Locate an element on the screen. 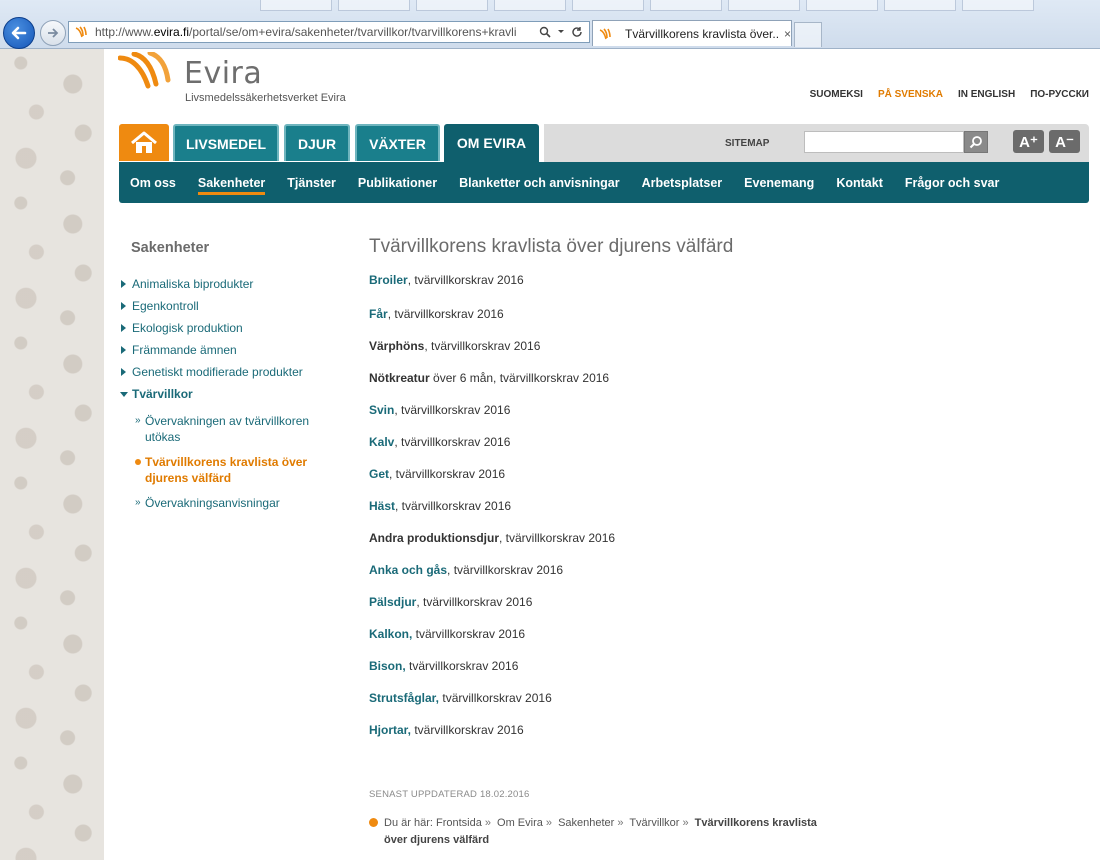  forward-button is located at coordinates (53, 33).